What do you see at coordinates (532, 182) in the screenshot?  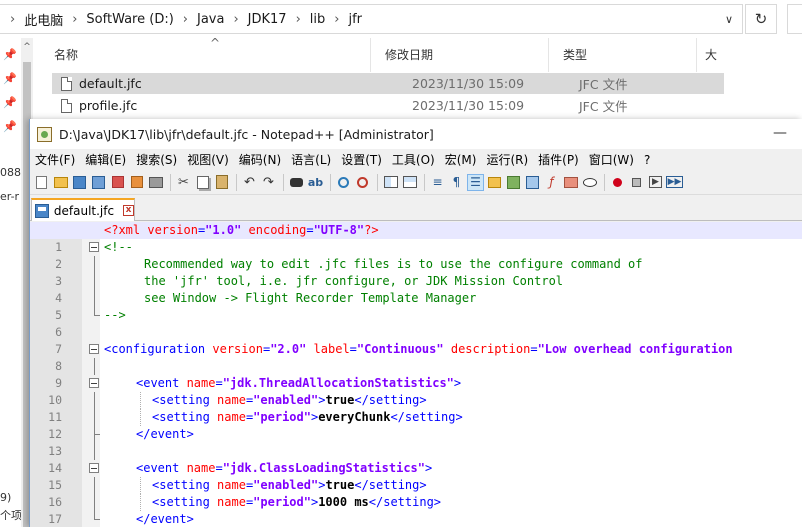 I see `document-list-button` at bounding box center [532, 182].